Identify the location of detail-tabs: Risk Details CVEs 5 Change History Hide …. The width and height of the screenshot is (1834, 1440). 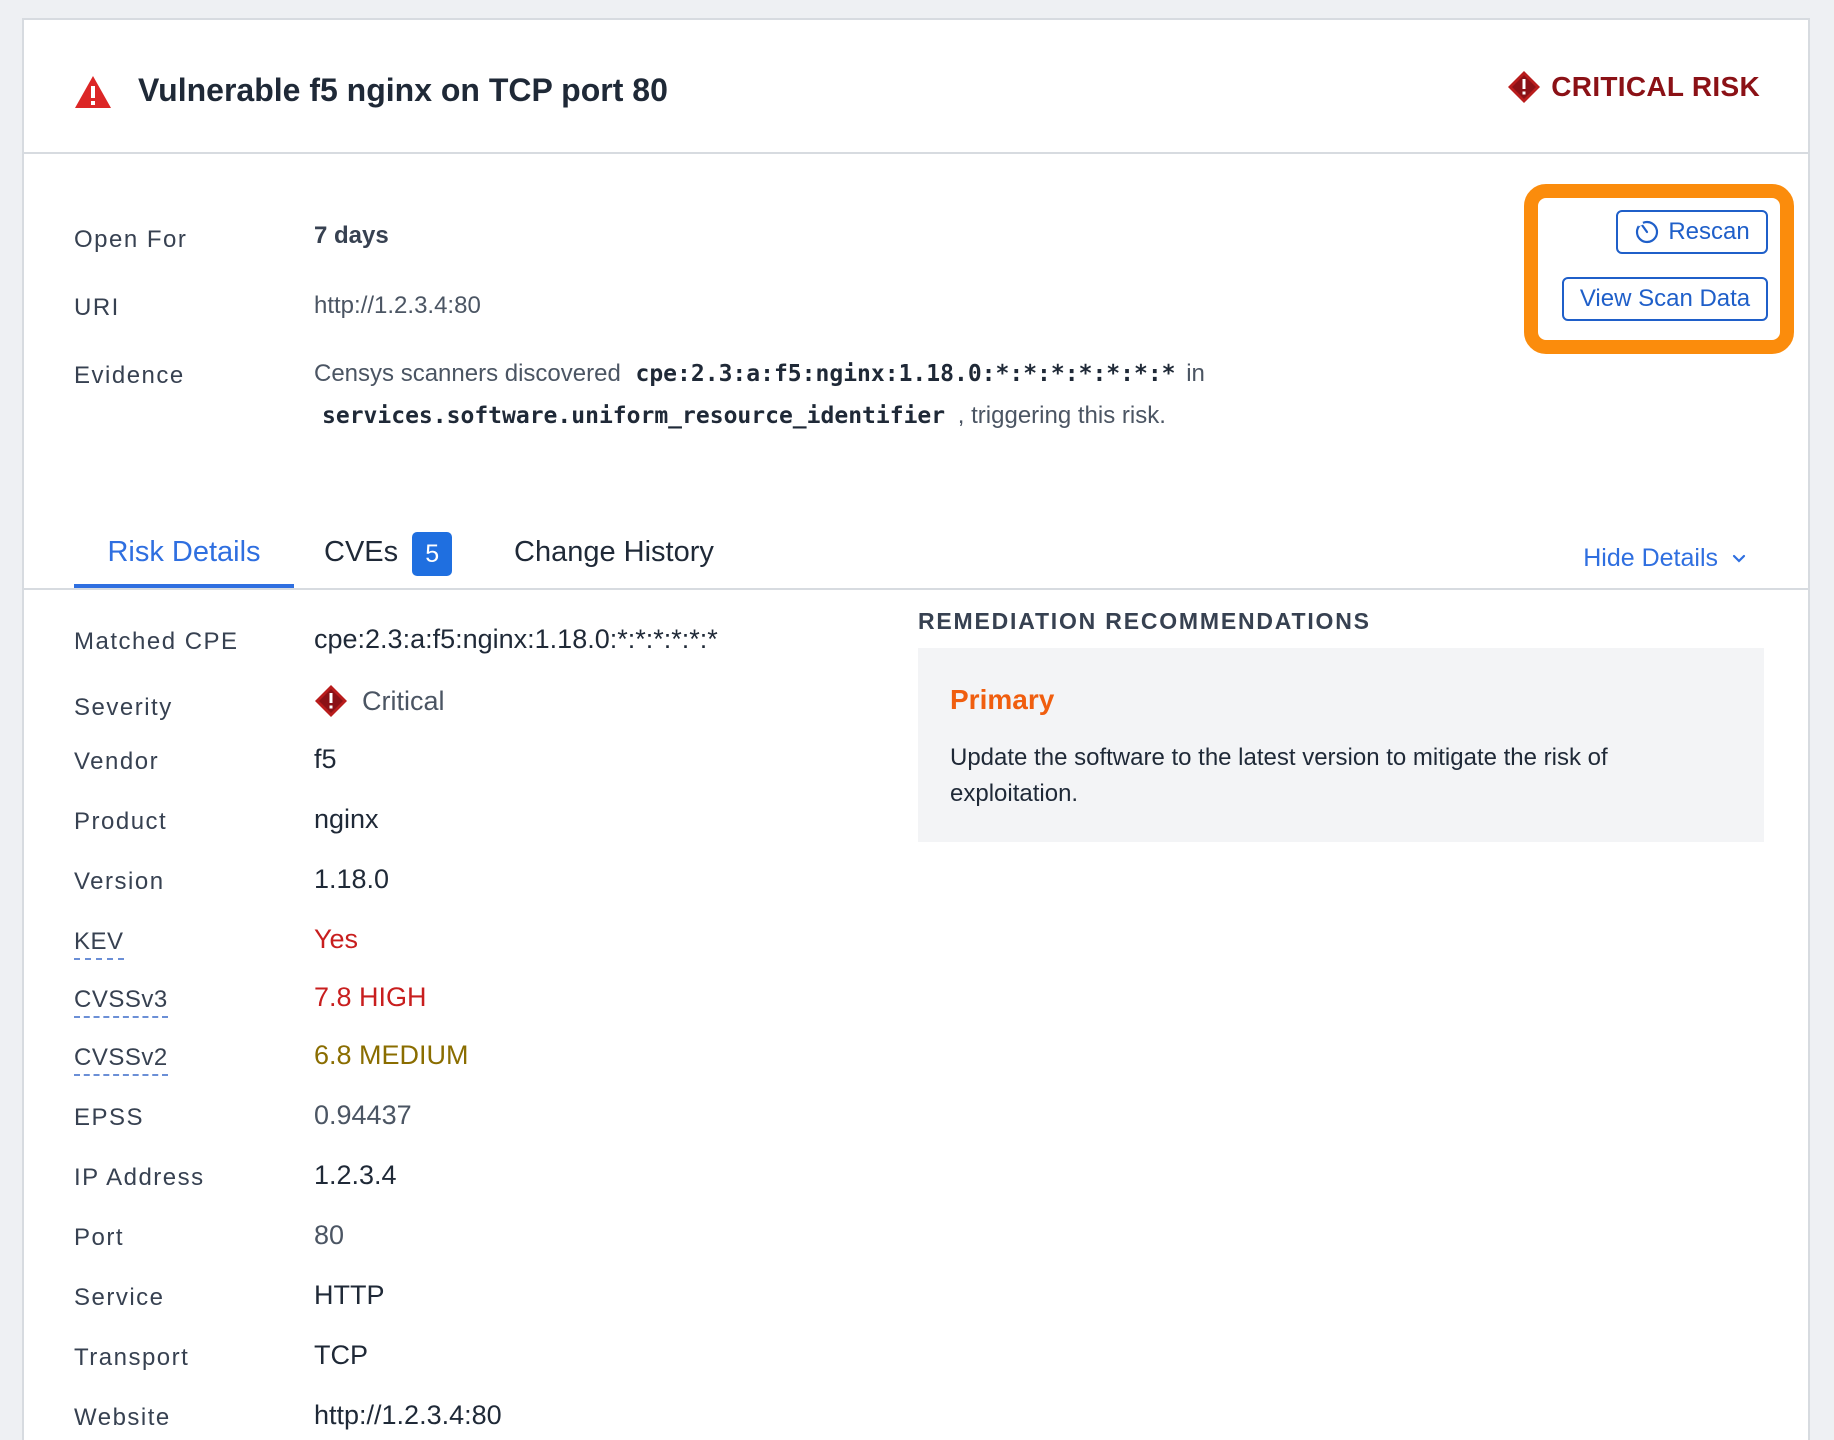
(916, 555).